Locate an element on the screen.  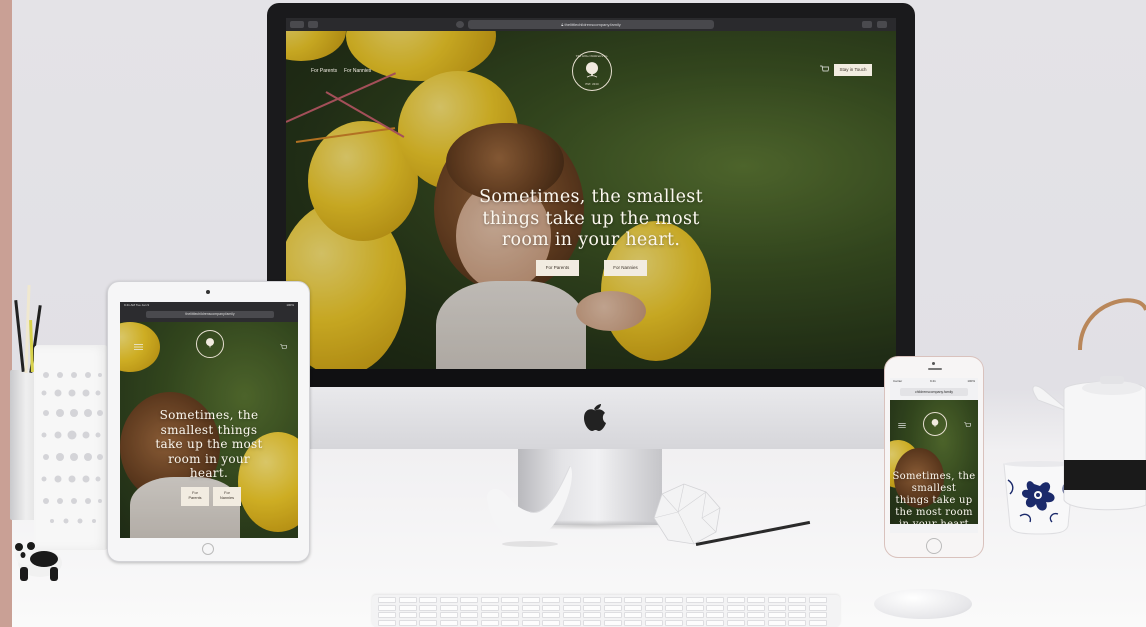
imac-screen-bottom-bezel is located at coordinates (591, 378).